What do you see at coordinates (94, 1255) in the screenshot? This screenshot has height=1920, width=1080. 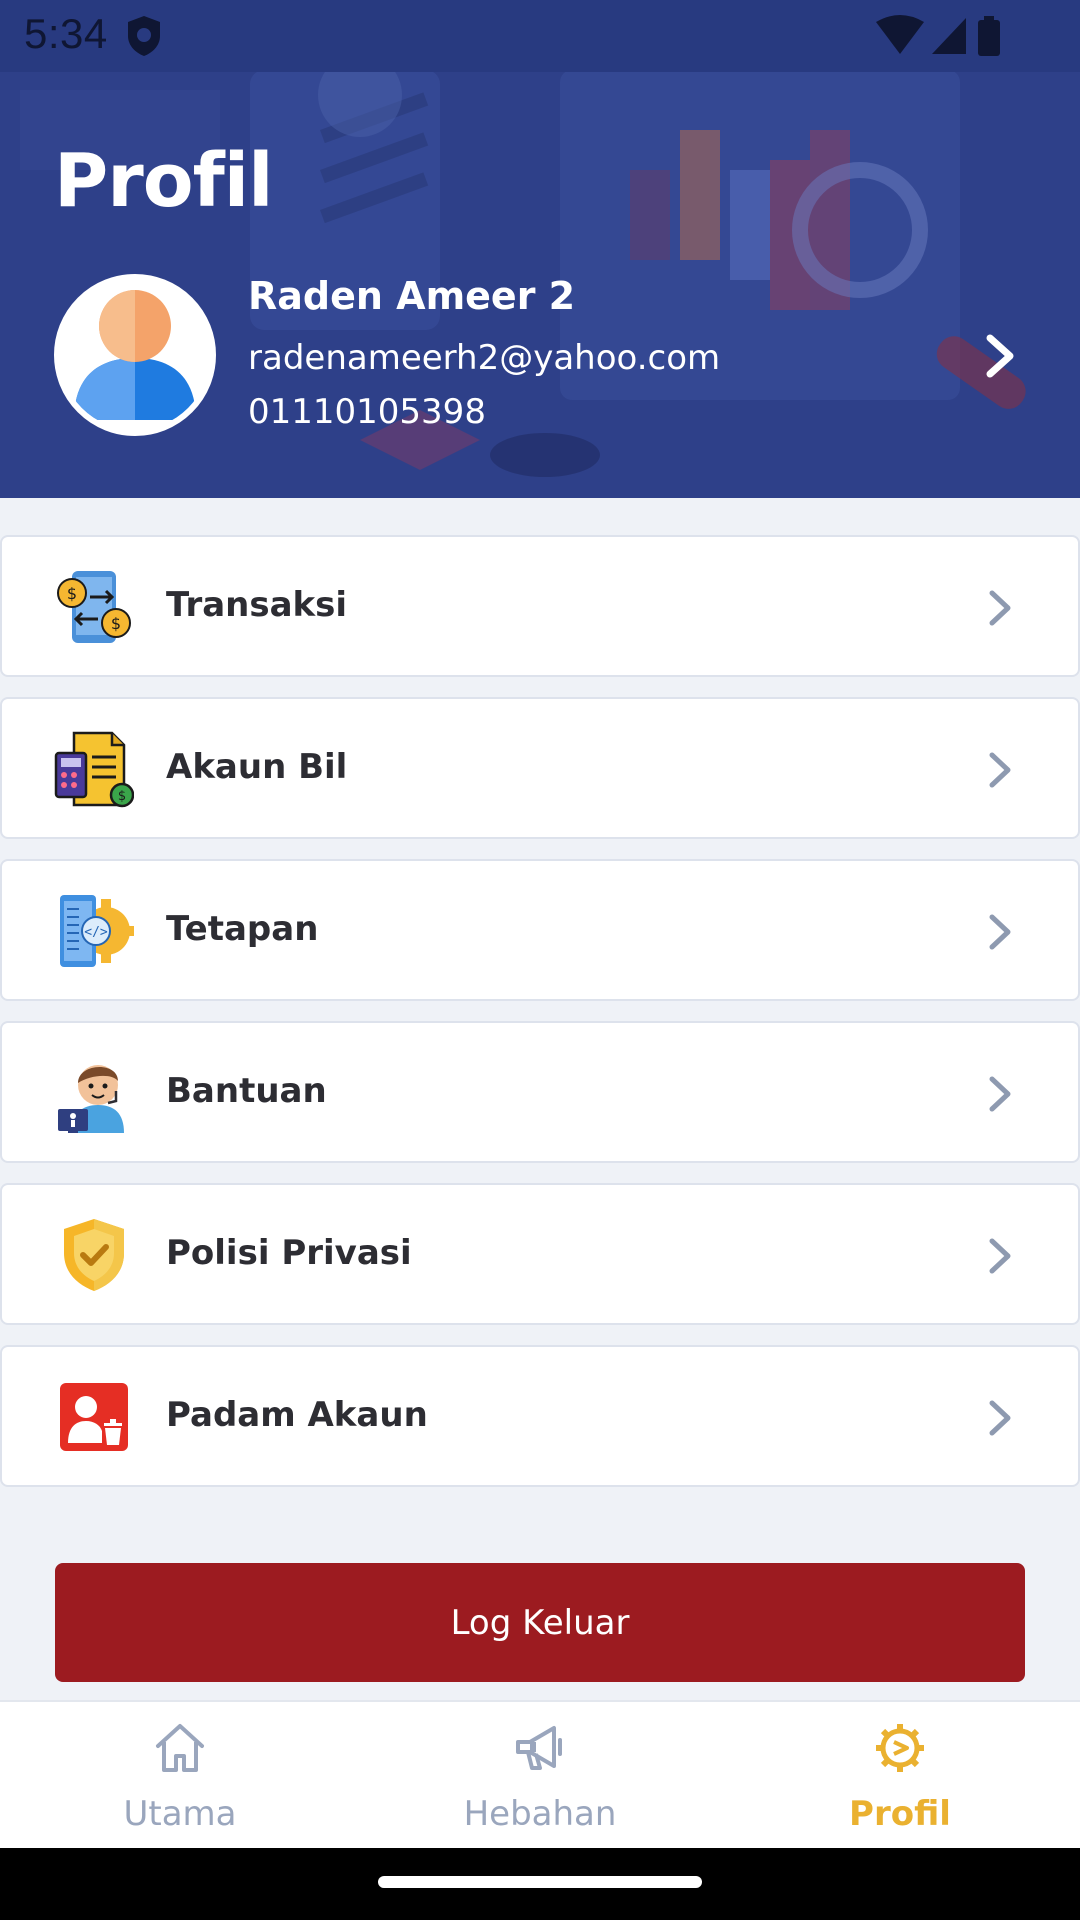 I see `privacy-shield-icon` at bounding box center [94, 1255].